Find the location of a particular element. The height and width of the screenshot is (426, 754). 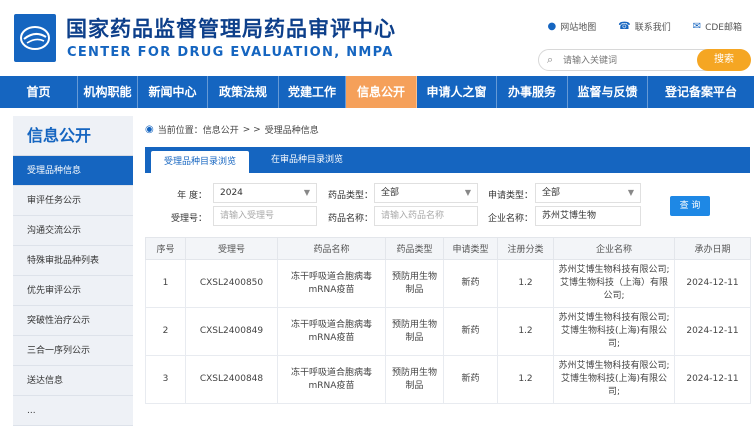

table-header-row: 序号 受理号 药品名称 药品类型 申请类型 注册分类 企业名称 承办日期 is located at coordinates (448, 248).